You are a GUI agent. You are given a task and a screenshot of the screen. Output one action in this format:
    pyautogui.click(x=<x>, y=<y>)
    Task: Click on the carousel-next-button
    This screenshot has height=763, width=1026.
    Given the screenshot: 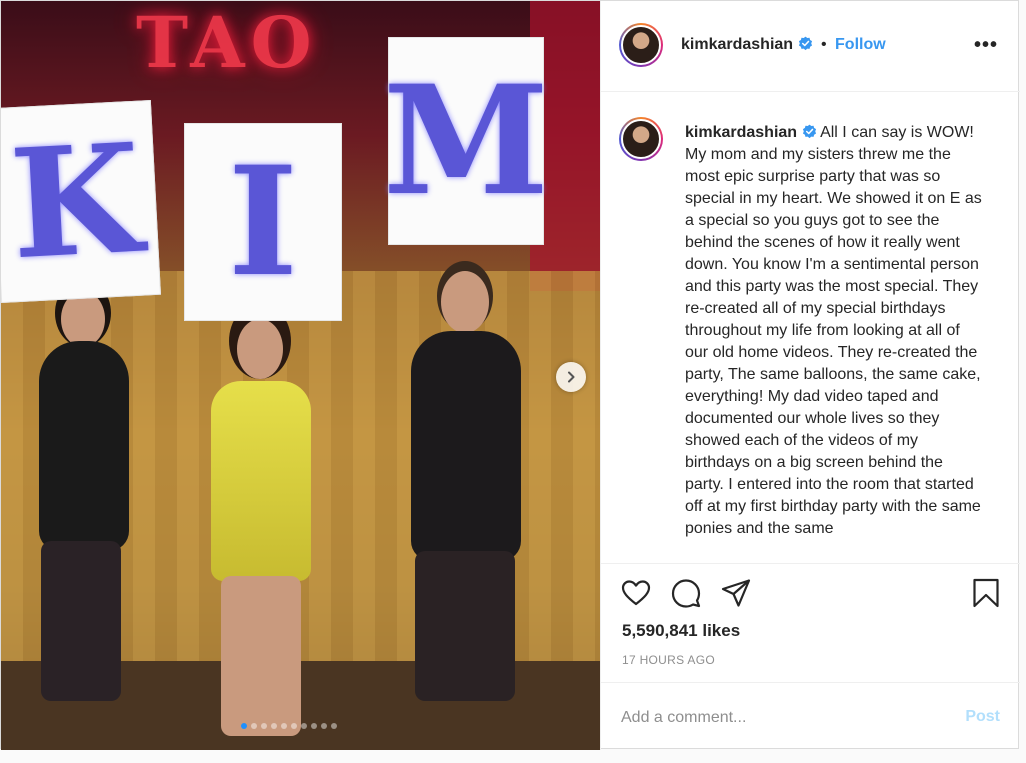 What is the action you would take?
    pyautogui.click(x=571, y=377)
    